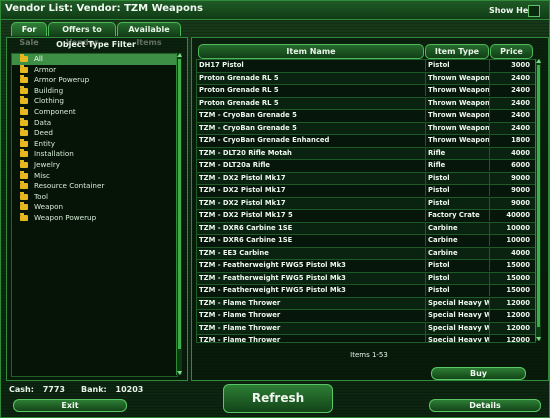 Image resolution: width=550 pixels, height=418 pixels. Describe the element at coordinates (29, 34) in the screenshot. I see `tab-for-sale: For Sale` at that location.